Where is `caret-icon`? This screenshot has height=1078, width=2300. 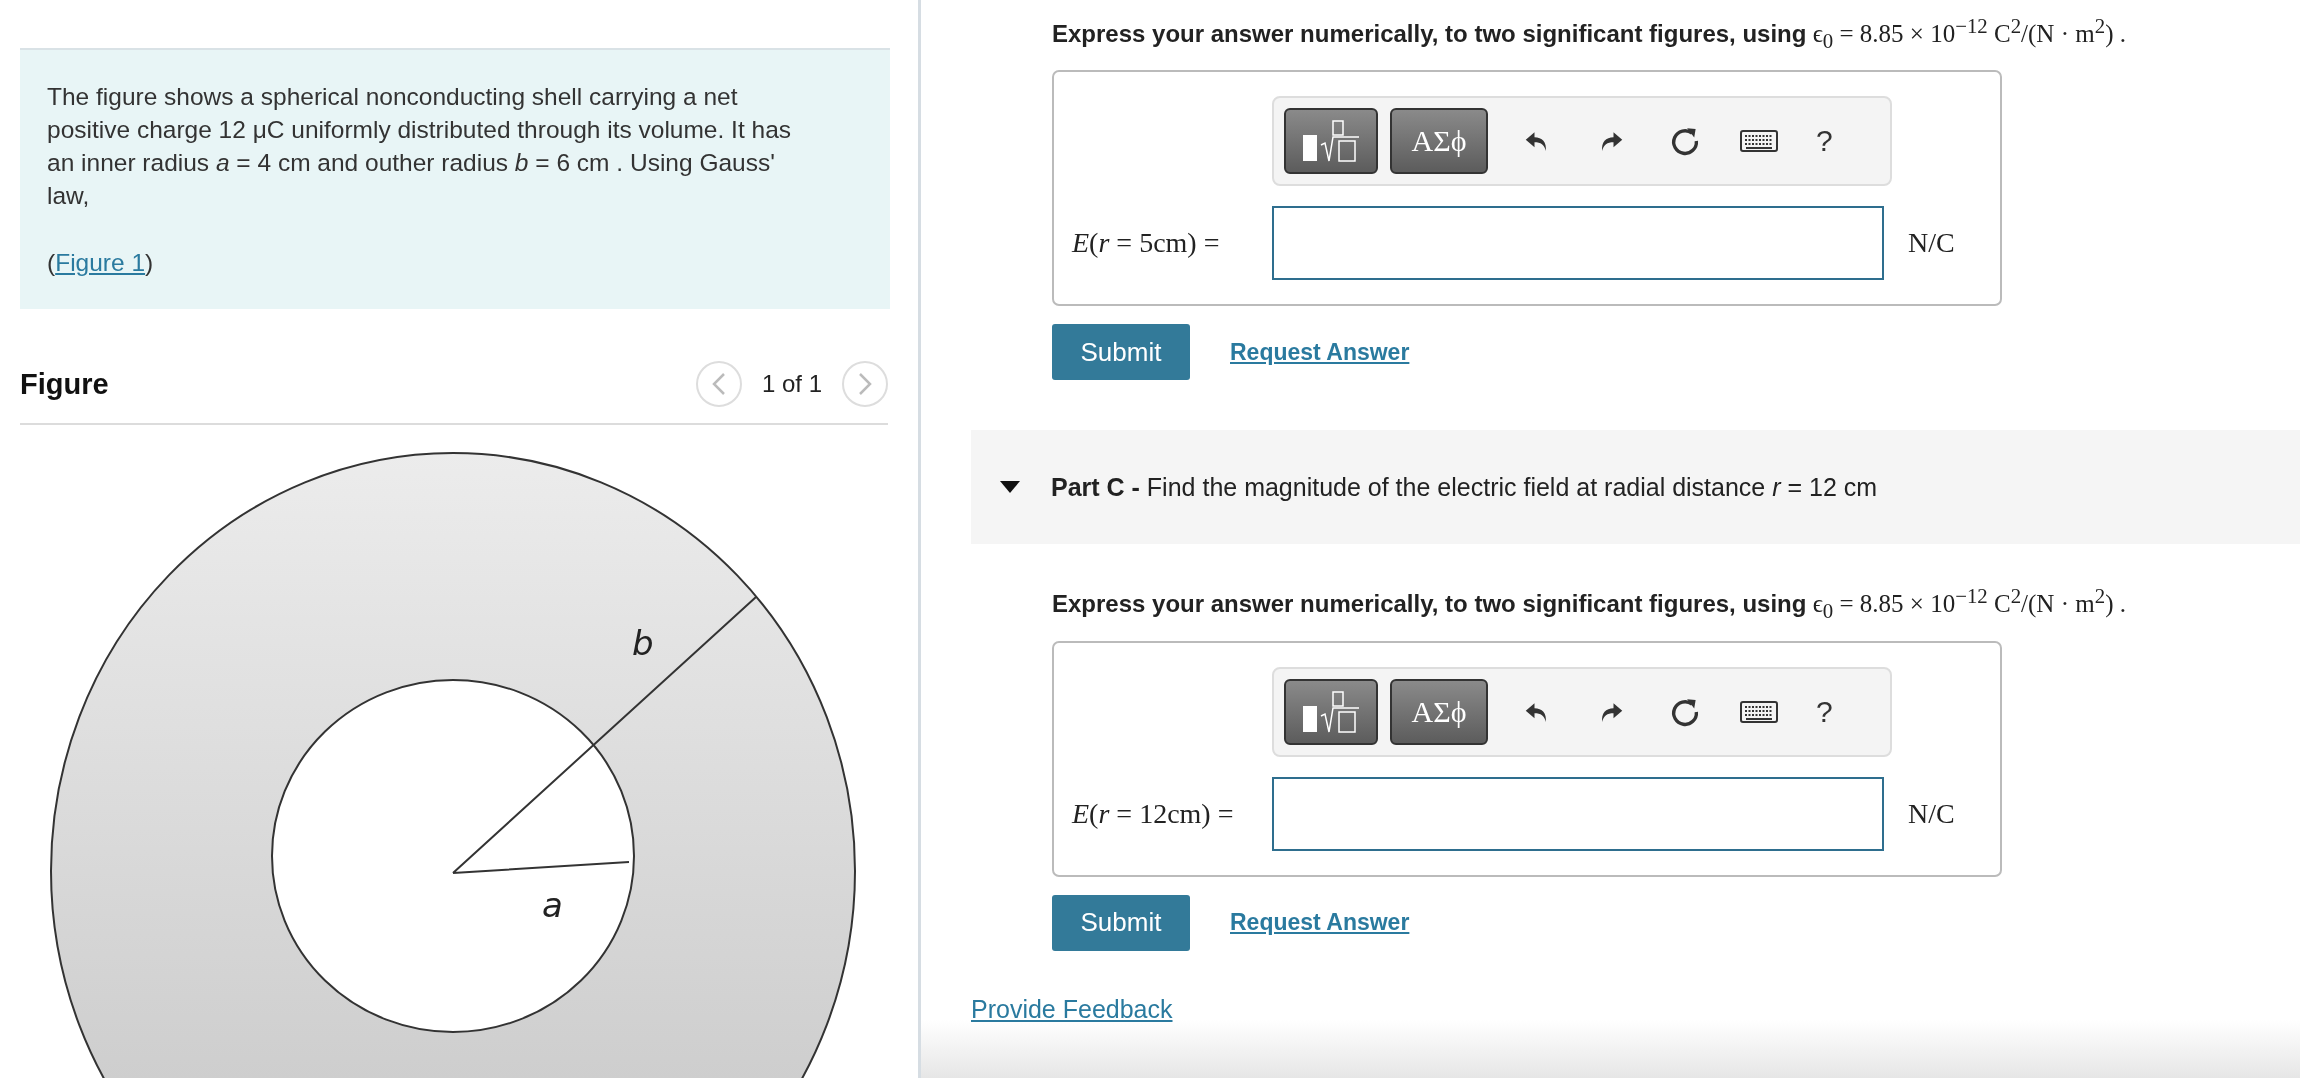
caret-icon is located at coordinates (1010, 487).